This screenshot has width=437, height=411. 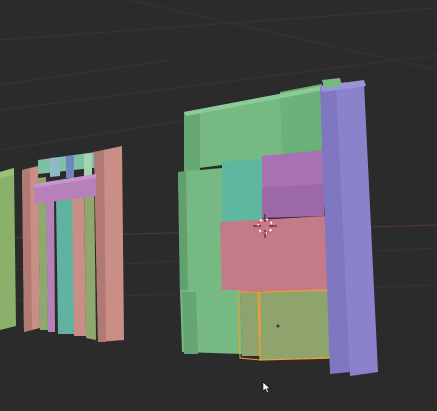 What do you see at coordinates (266, 387) in the screenshot?
I see `mouse-pointer-icon` at bounding box center [266, 387].